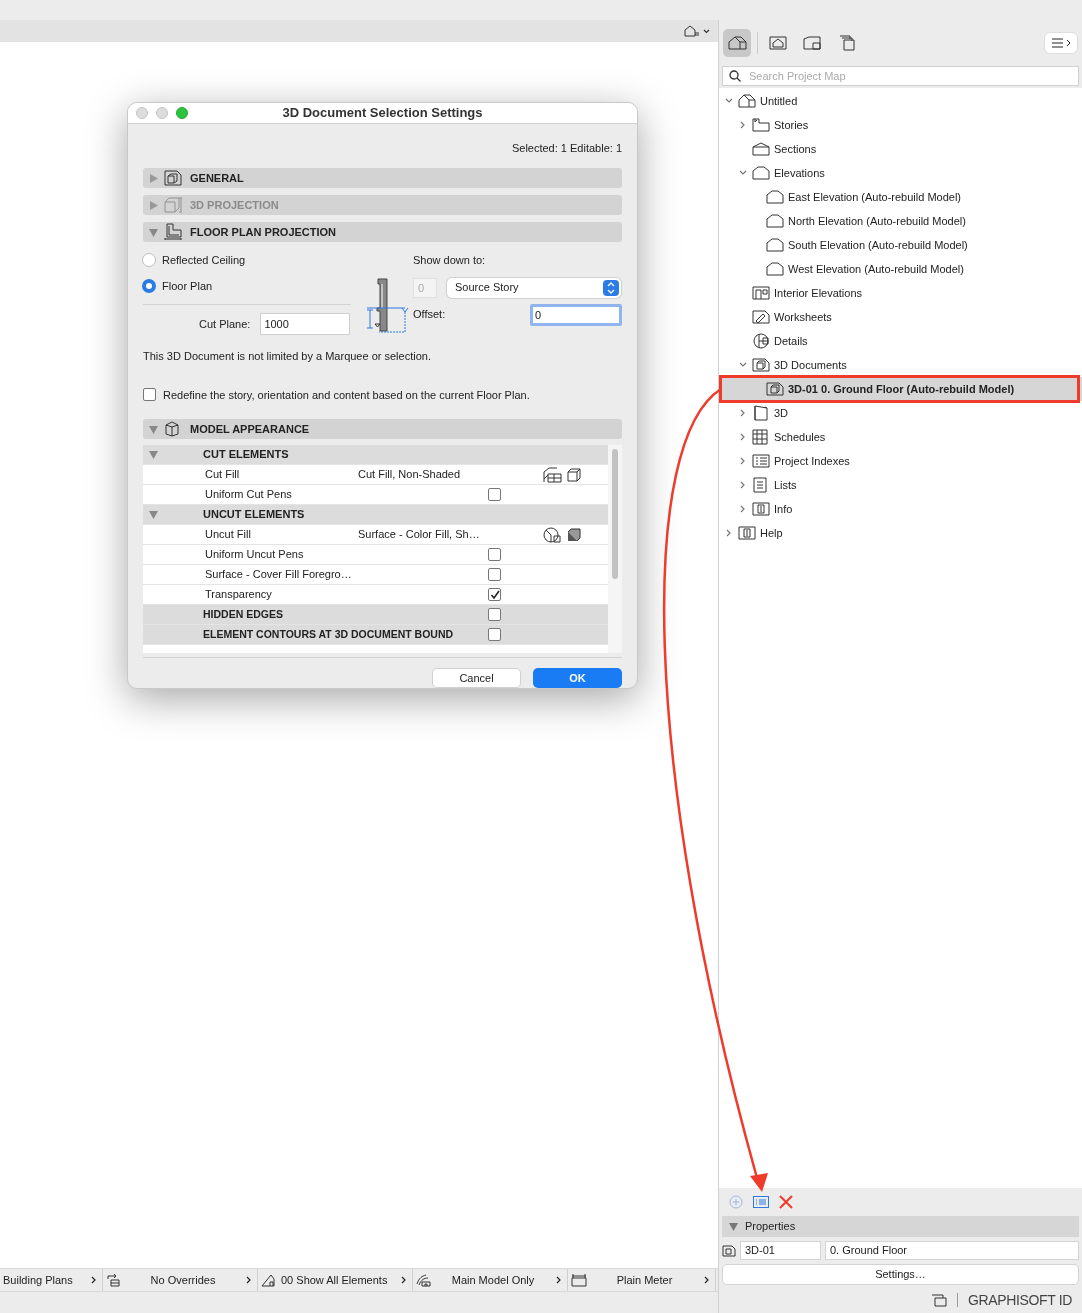 The image size is (1082, 1313). Describe the element at coordinates (577, 678) in the screenshot. I see `ok-button: OK` at that location.